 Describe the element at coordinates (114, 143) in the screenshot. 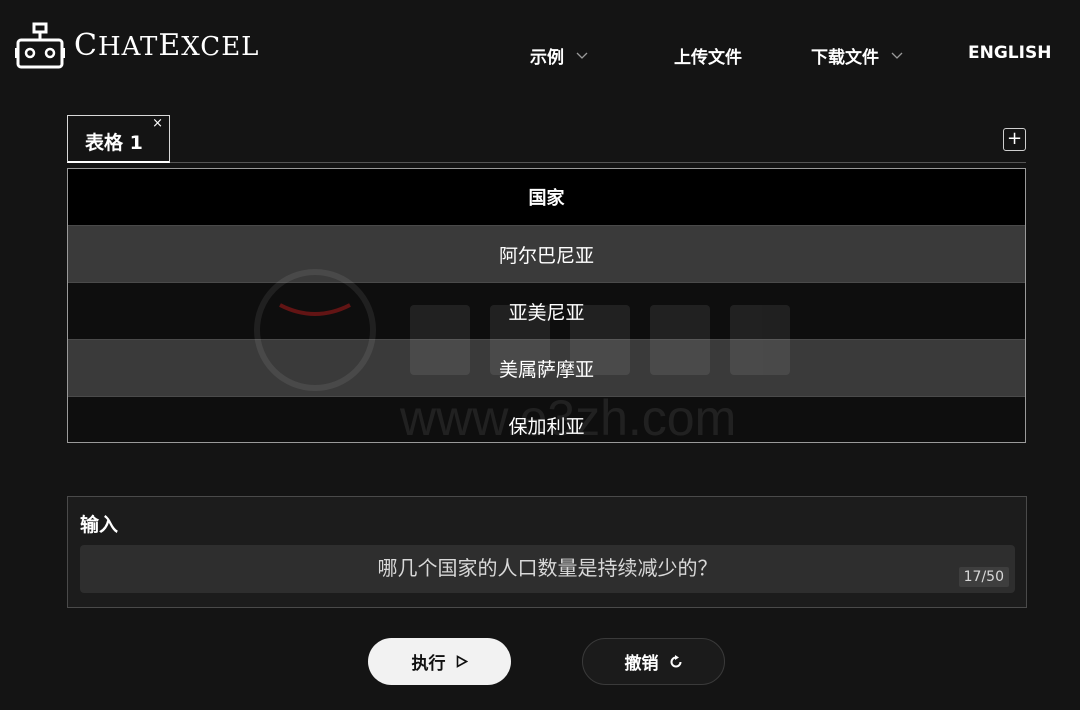

I see `tab-label: 表格 1` at that location.